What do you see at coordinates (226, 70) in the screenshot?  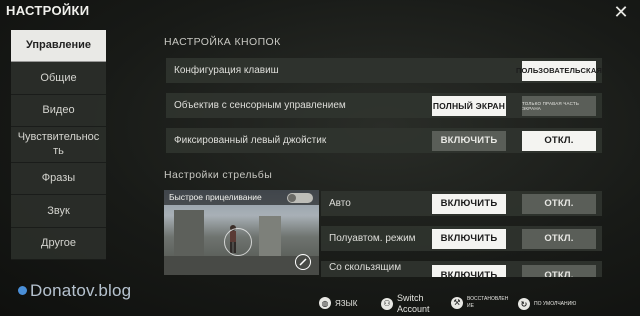 I see `key-config-label: Конфигурация клавиш` at bounding box center [226, 70].